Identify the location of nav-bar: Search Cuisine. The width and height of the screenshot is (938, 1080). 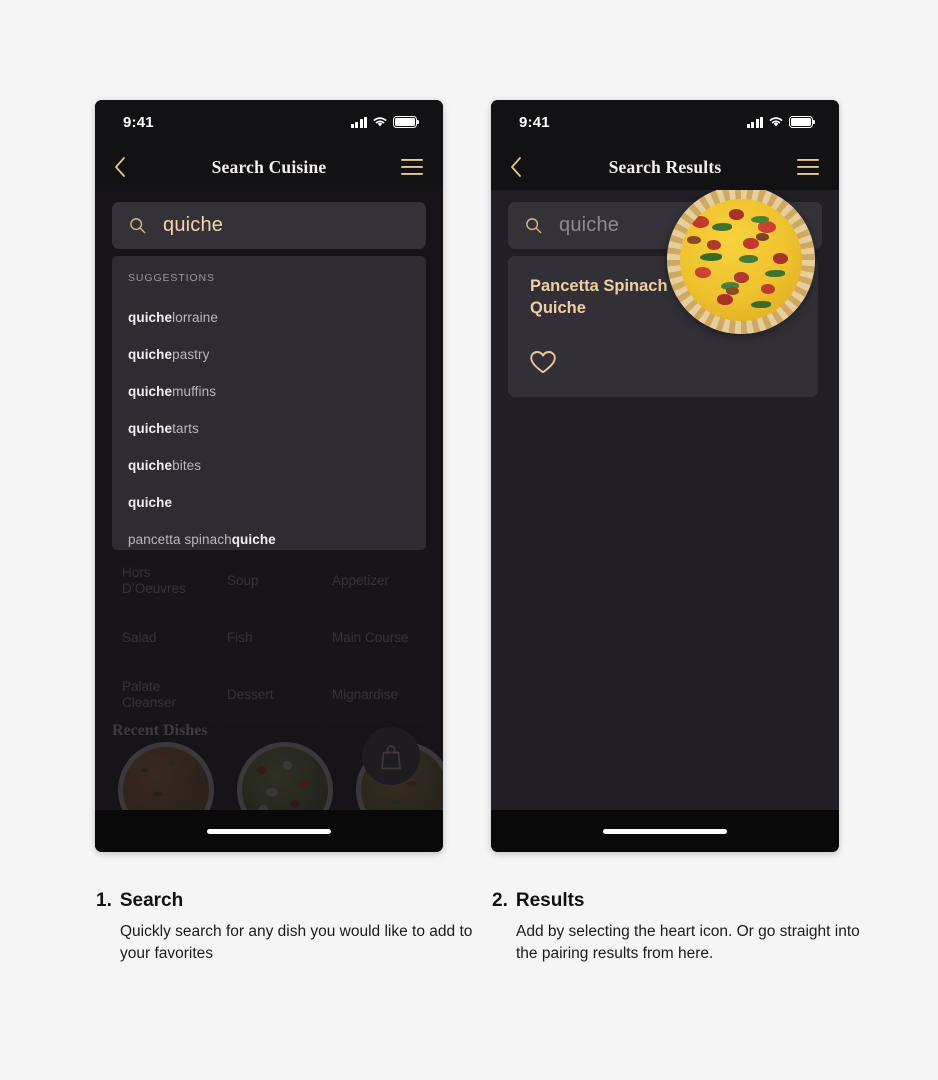
(269, 167).